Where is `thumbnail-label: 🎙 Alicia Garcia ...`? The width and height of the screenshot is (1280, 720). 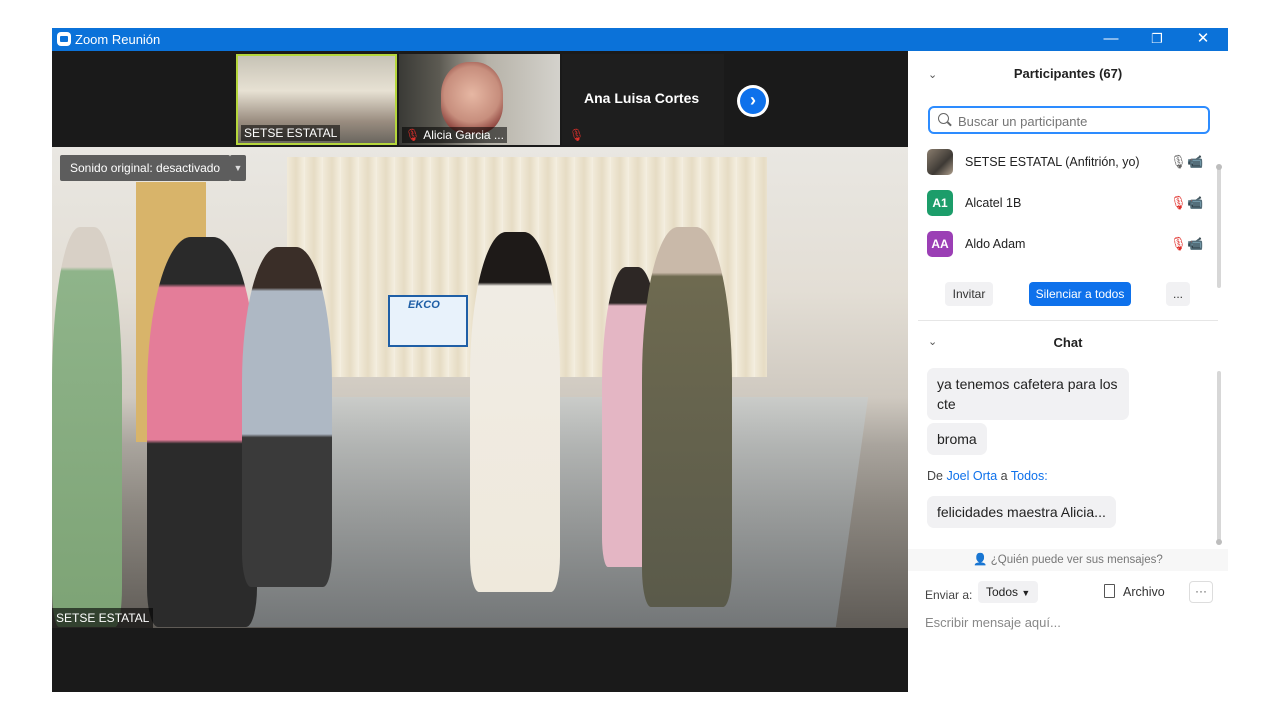 thumbnail-label: 🎙 Alicia Garcia ... is located at coordinates (454, 135).